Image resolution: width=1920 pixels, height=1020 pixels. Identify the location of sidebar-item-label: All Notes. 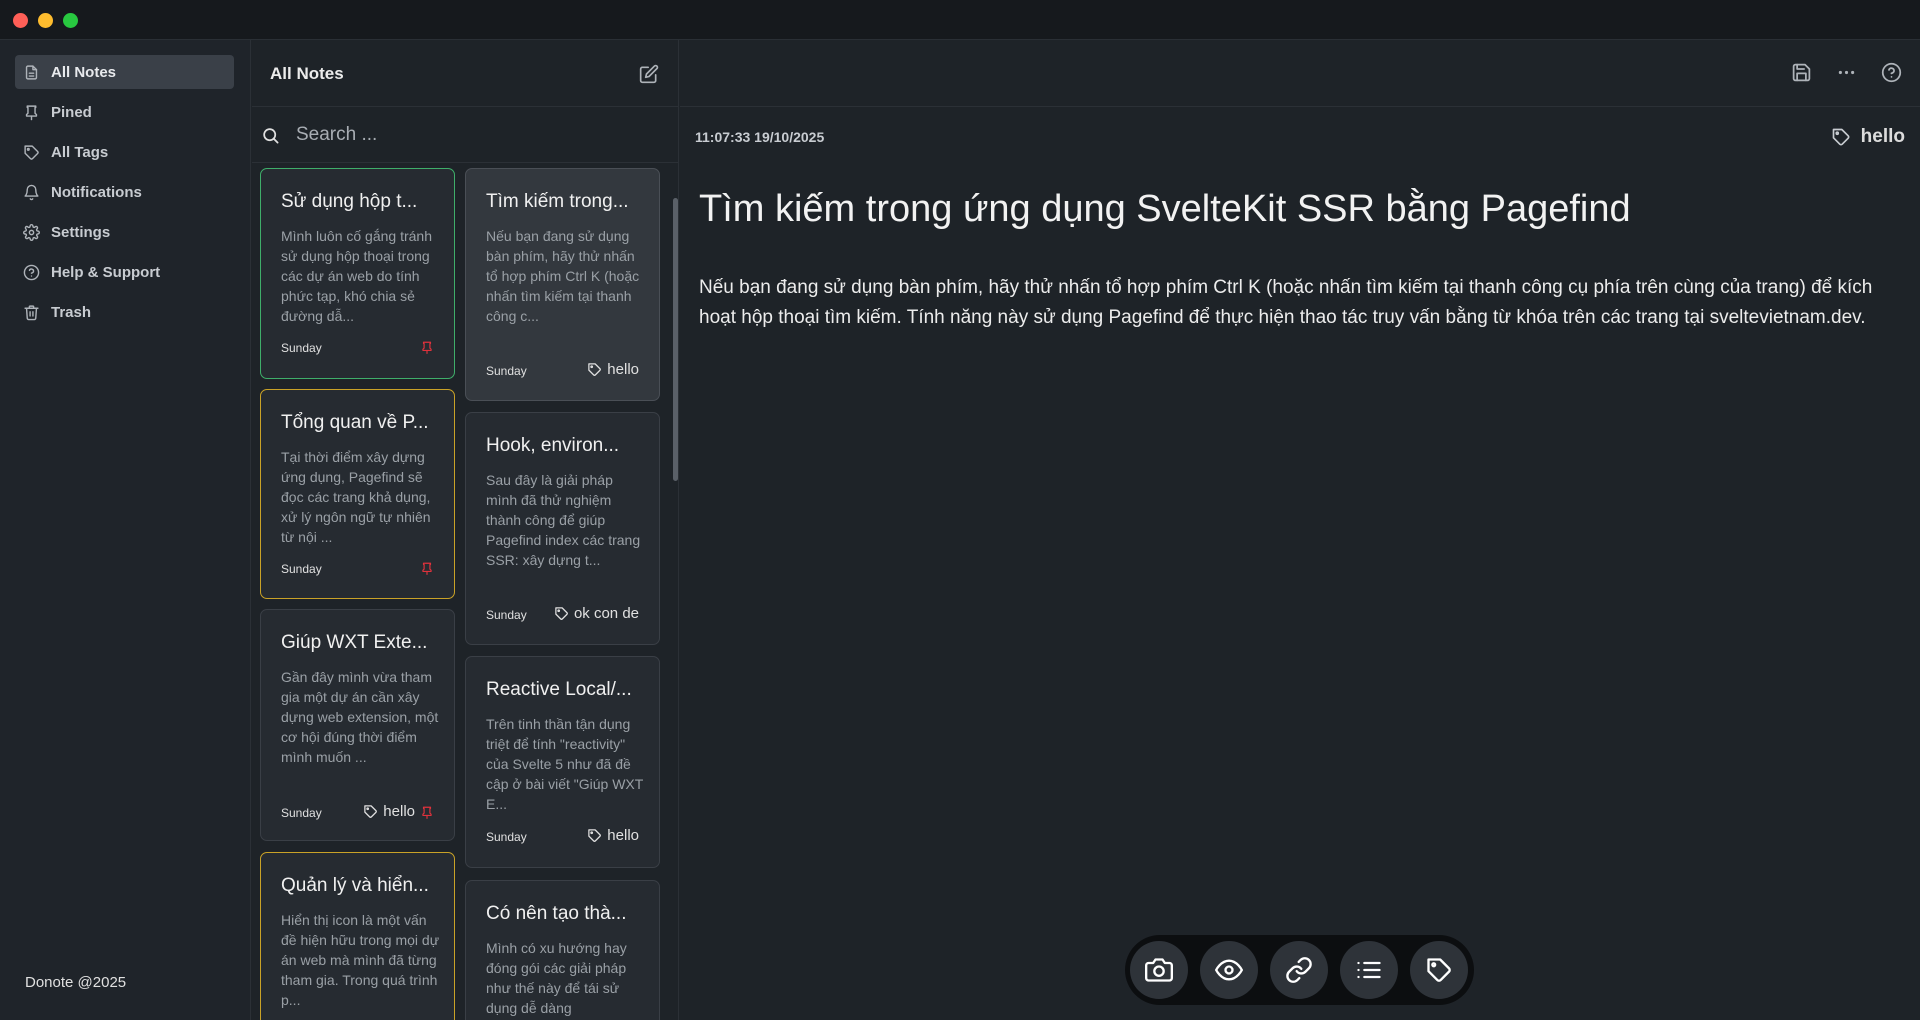
(84, 72).